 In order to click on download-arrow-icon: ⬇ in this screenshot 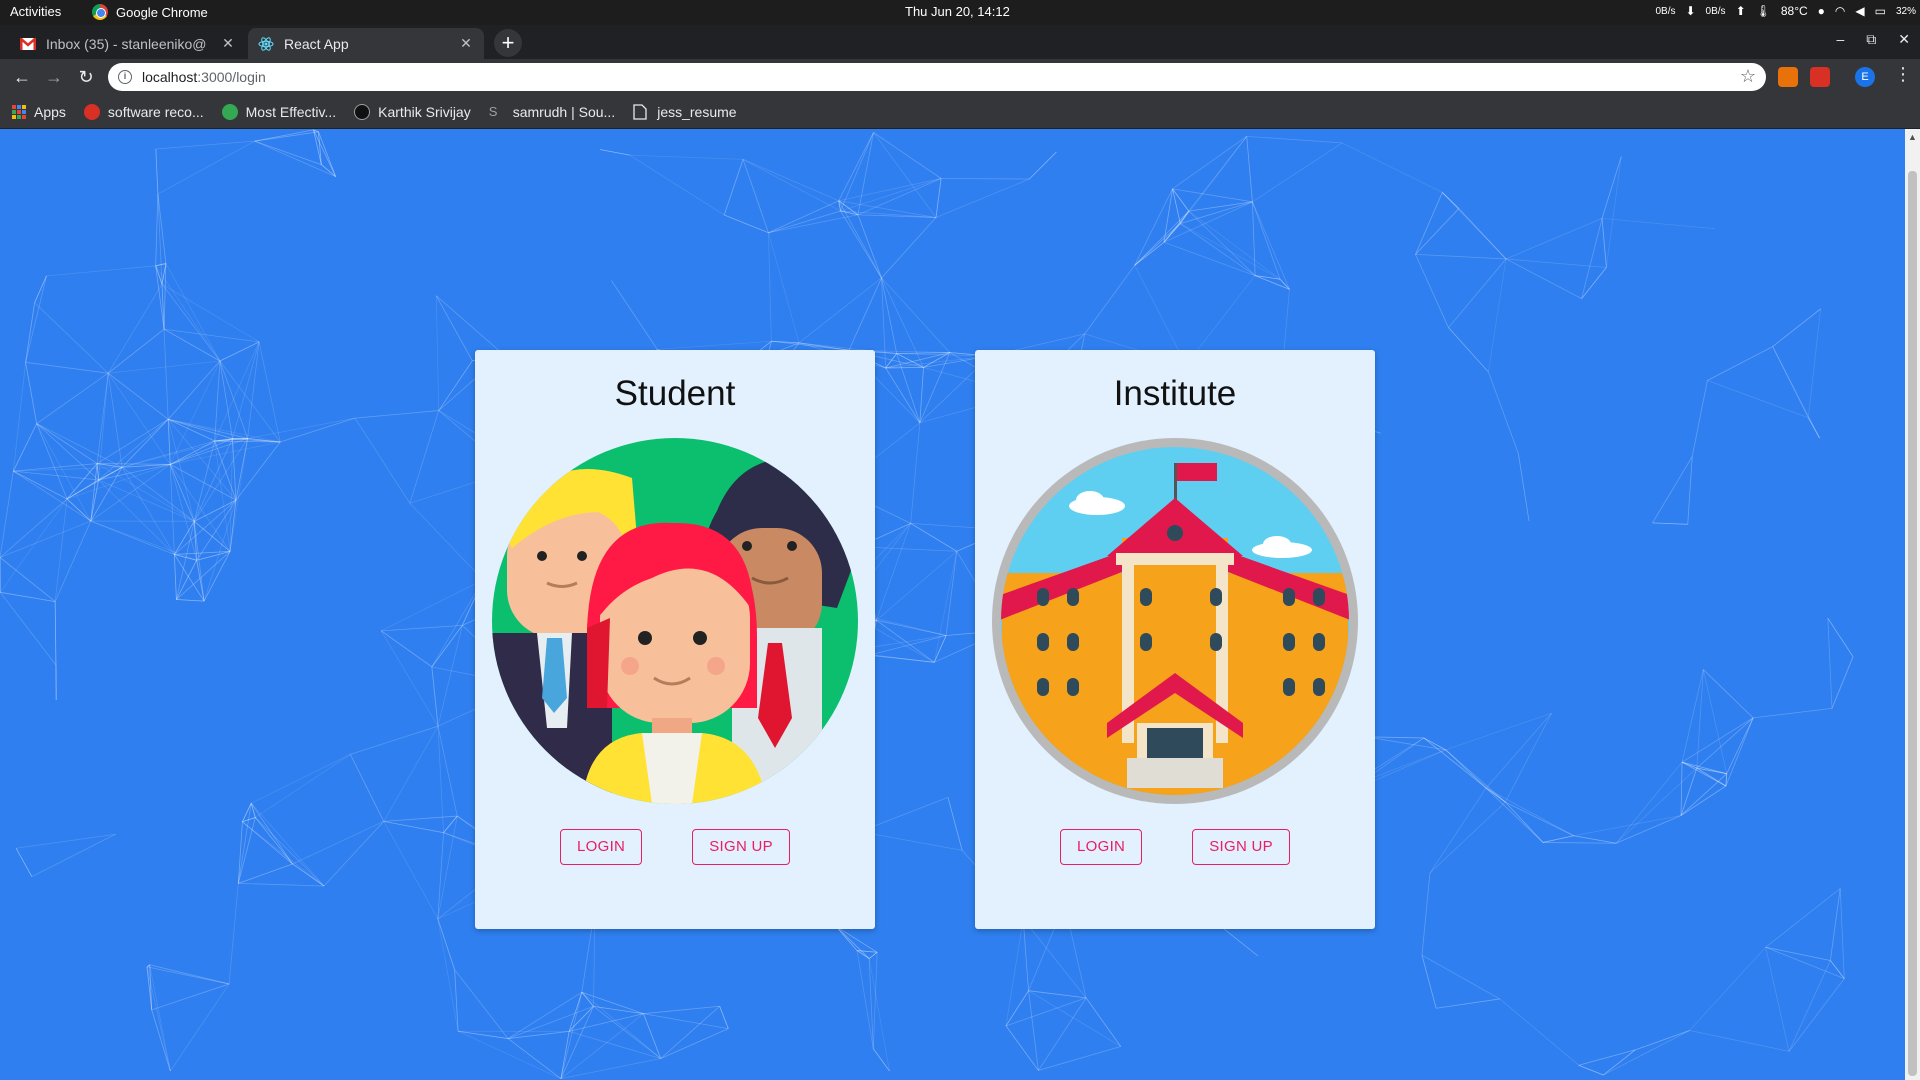, I will do `click(1690, 11)`.